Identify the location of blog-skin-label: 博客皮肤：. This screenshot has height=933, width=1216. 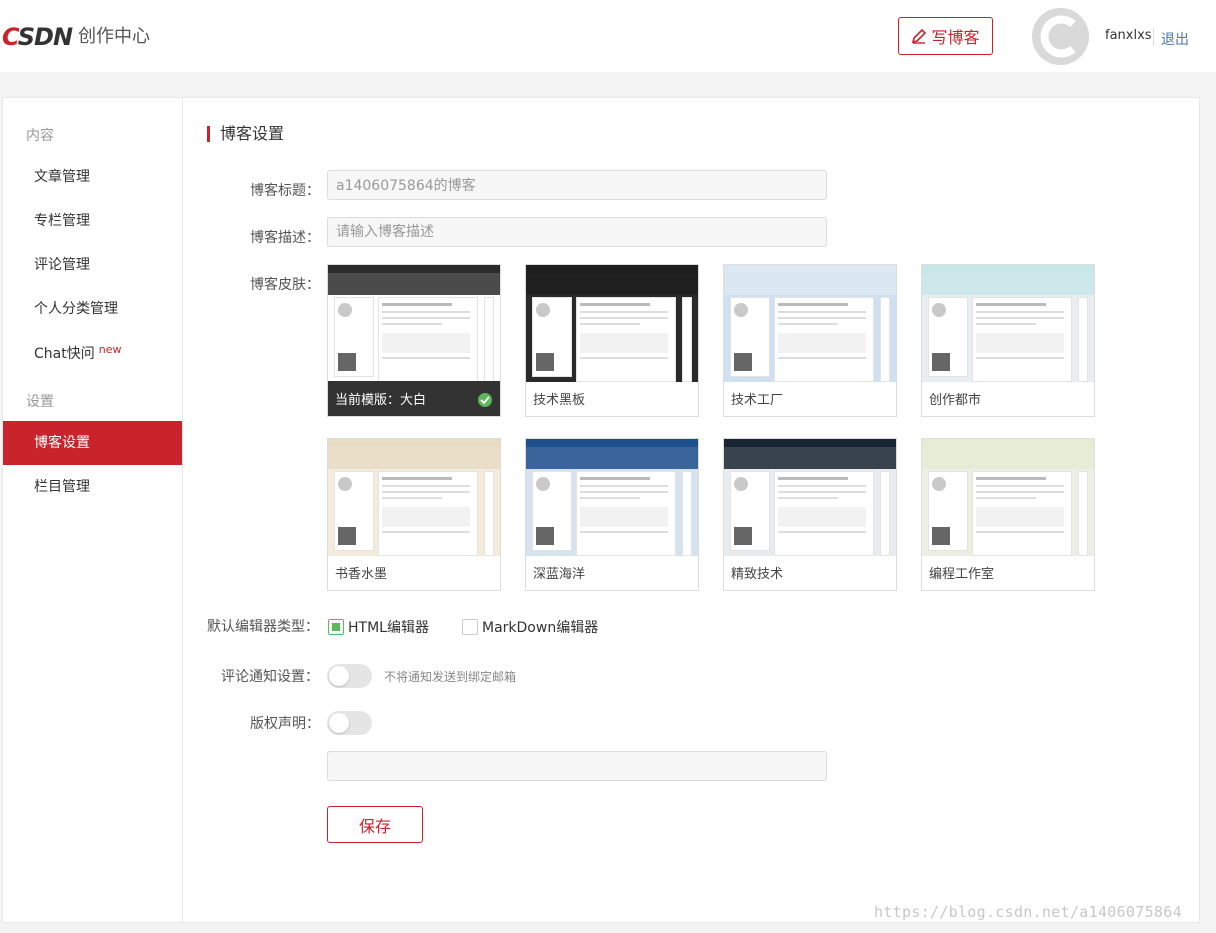
(285, 285).